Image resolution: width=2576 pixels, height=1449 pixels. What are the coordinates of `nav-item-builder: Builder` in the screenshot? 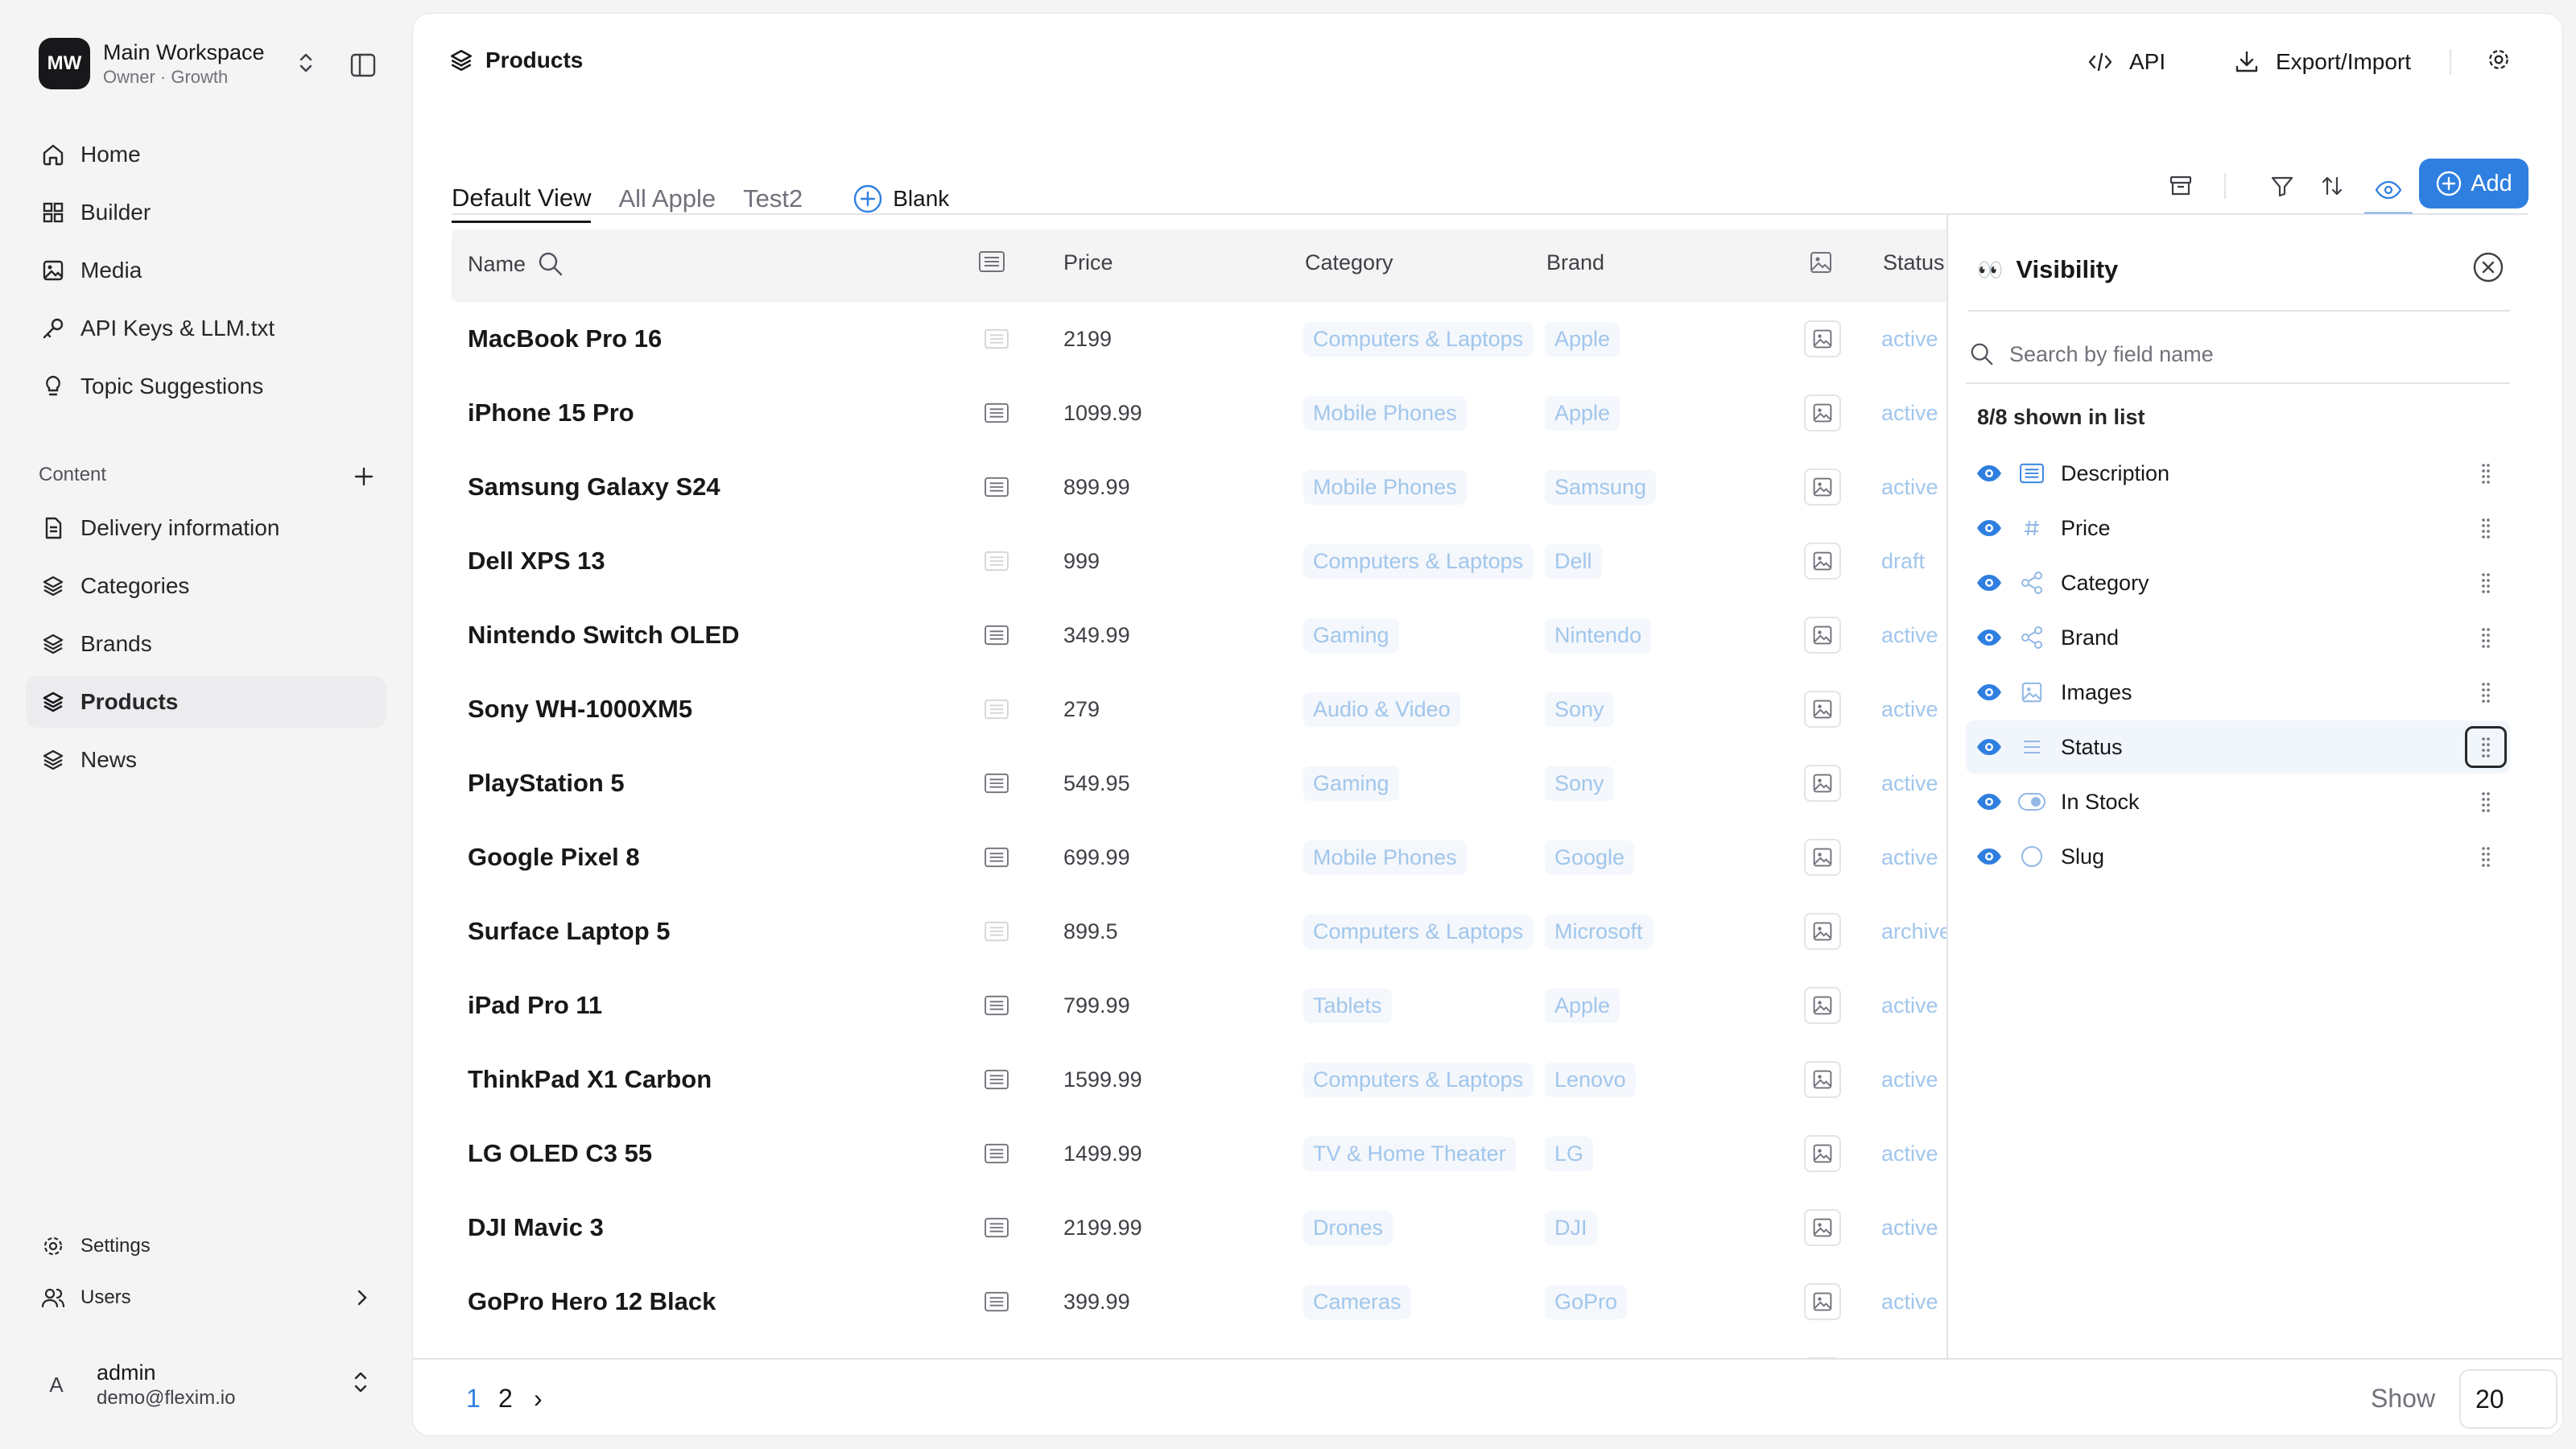 It's located at (206, 212).